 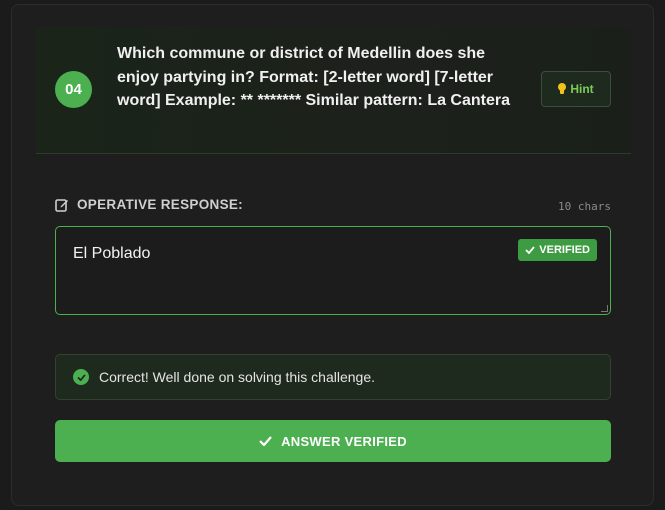 I want to click on char-count: 10 chars, so click(x=584, y=206).